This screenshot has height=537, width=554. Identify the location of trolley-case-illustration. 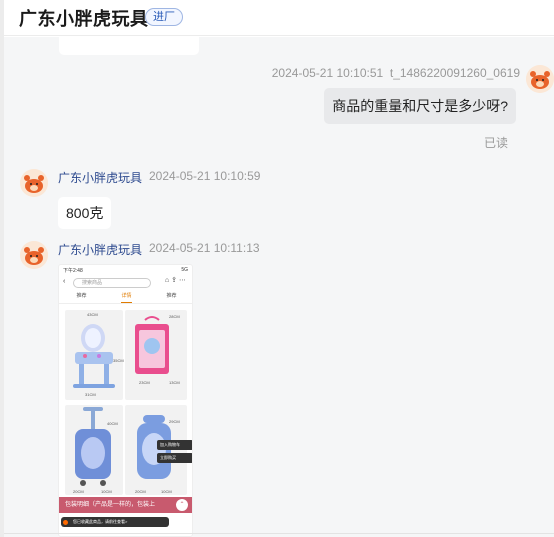
(93, 446).